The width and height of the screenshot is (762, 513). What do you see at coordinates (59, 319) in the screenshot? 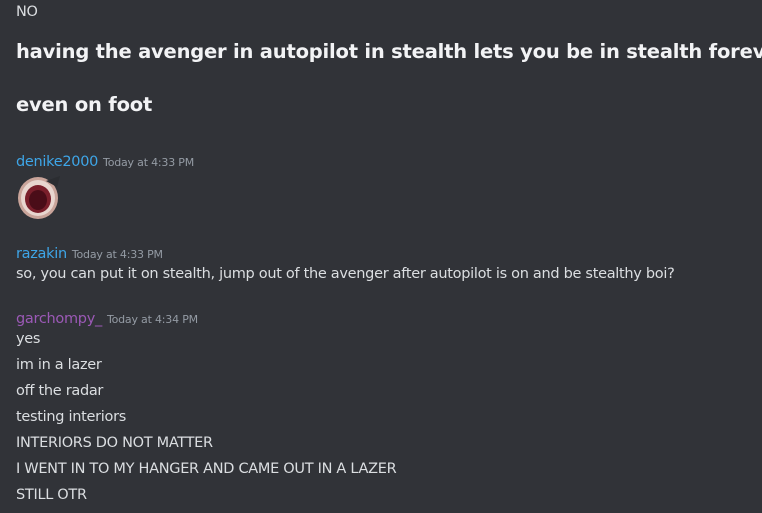
I see `username: garchompy_` at bounding box center [59, 319].